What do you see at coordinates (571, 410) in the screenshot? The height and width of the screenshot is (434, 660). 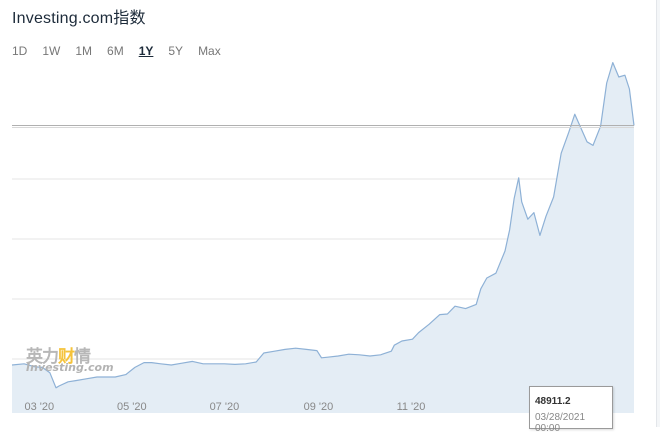 I see `value-tooltip: 48911.2 03/28/2021 00:00` at bounding box center [571, 410].